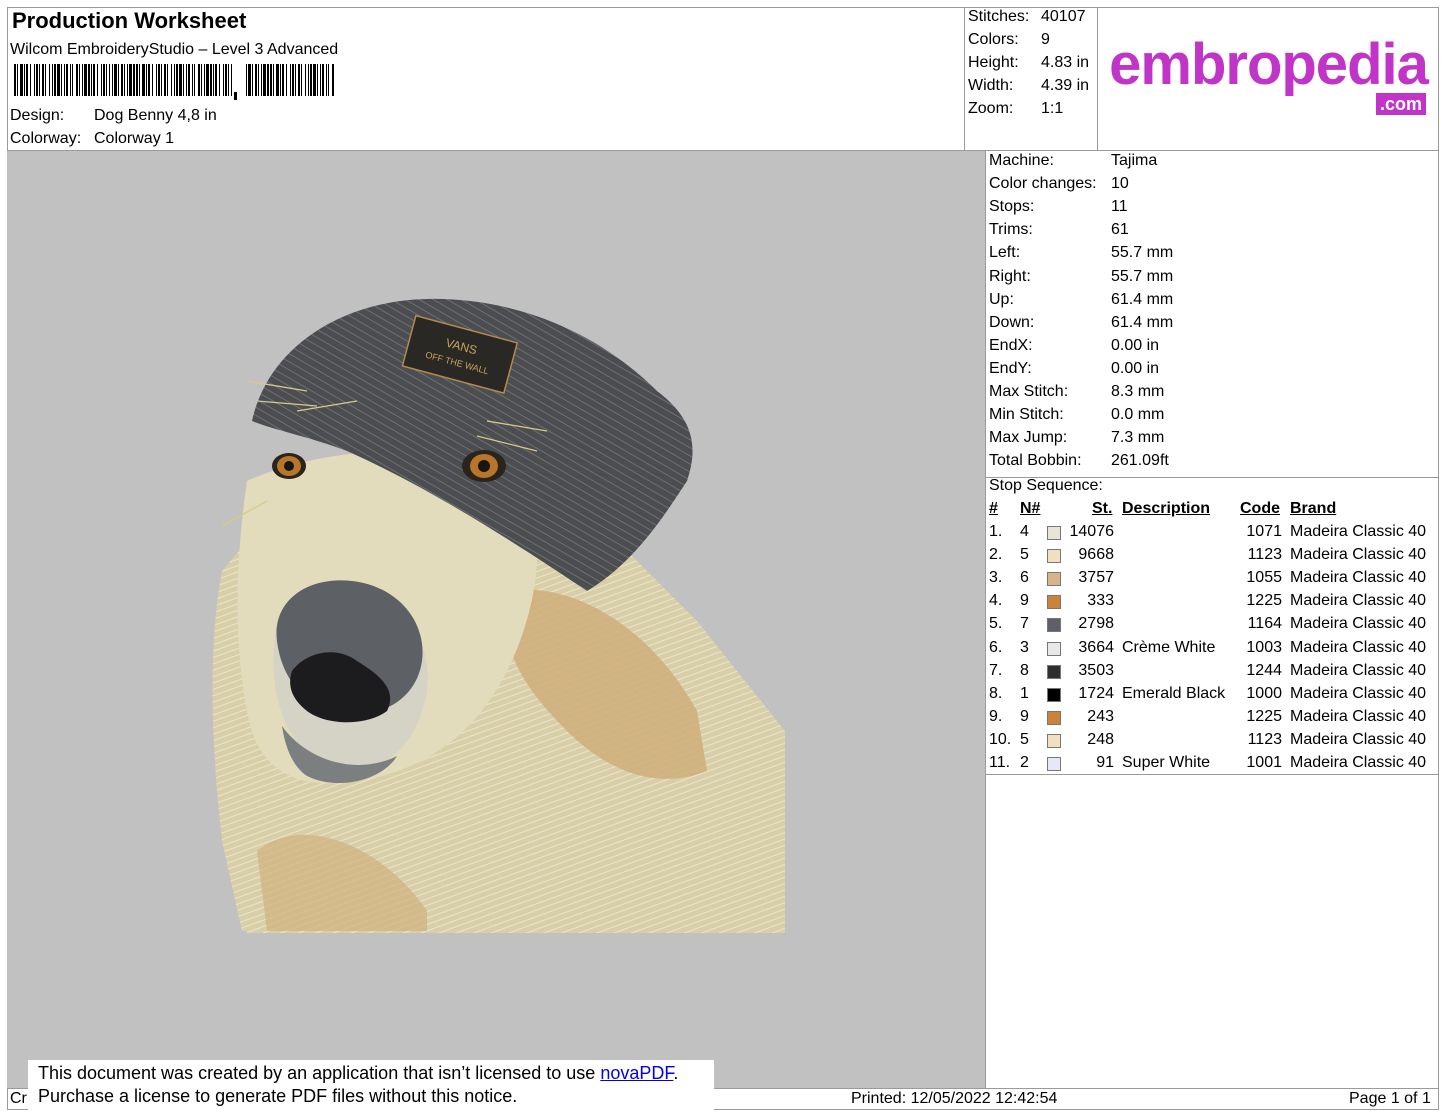 This screenshot has width=1445, height=1117. I want to click on machine-info-label: Total Bobbin:, so click(1035, 461).